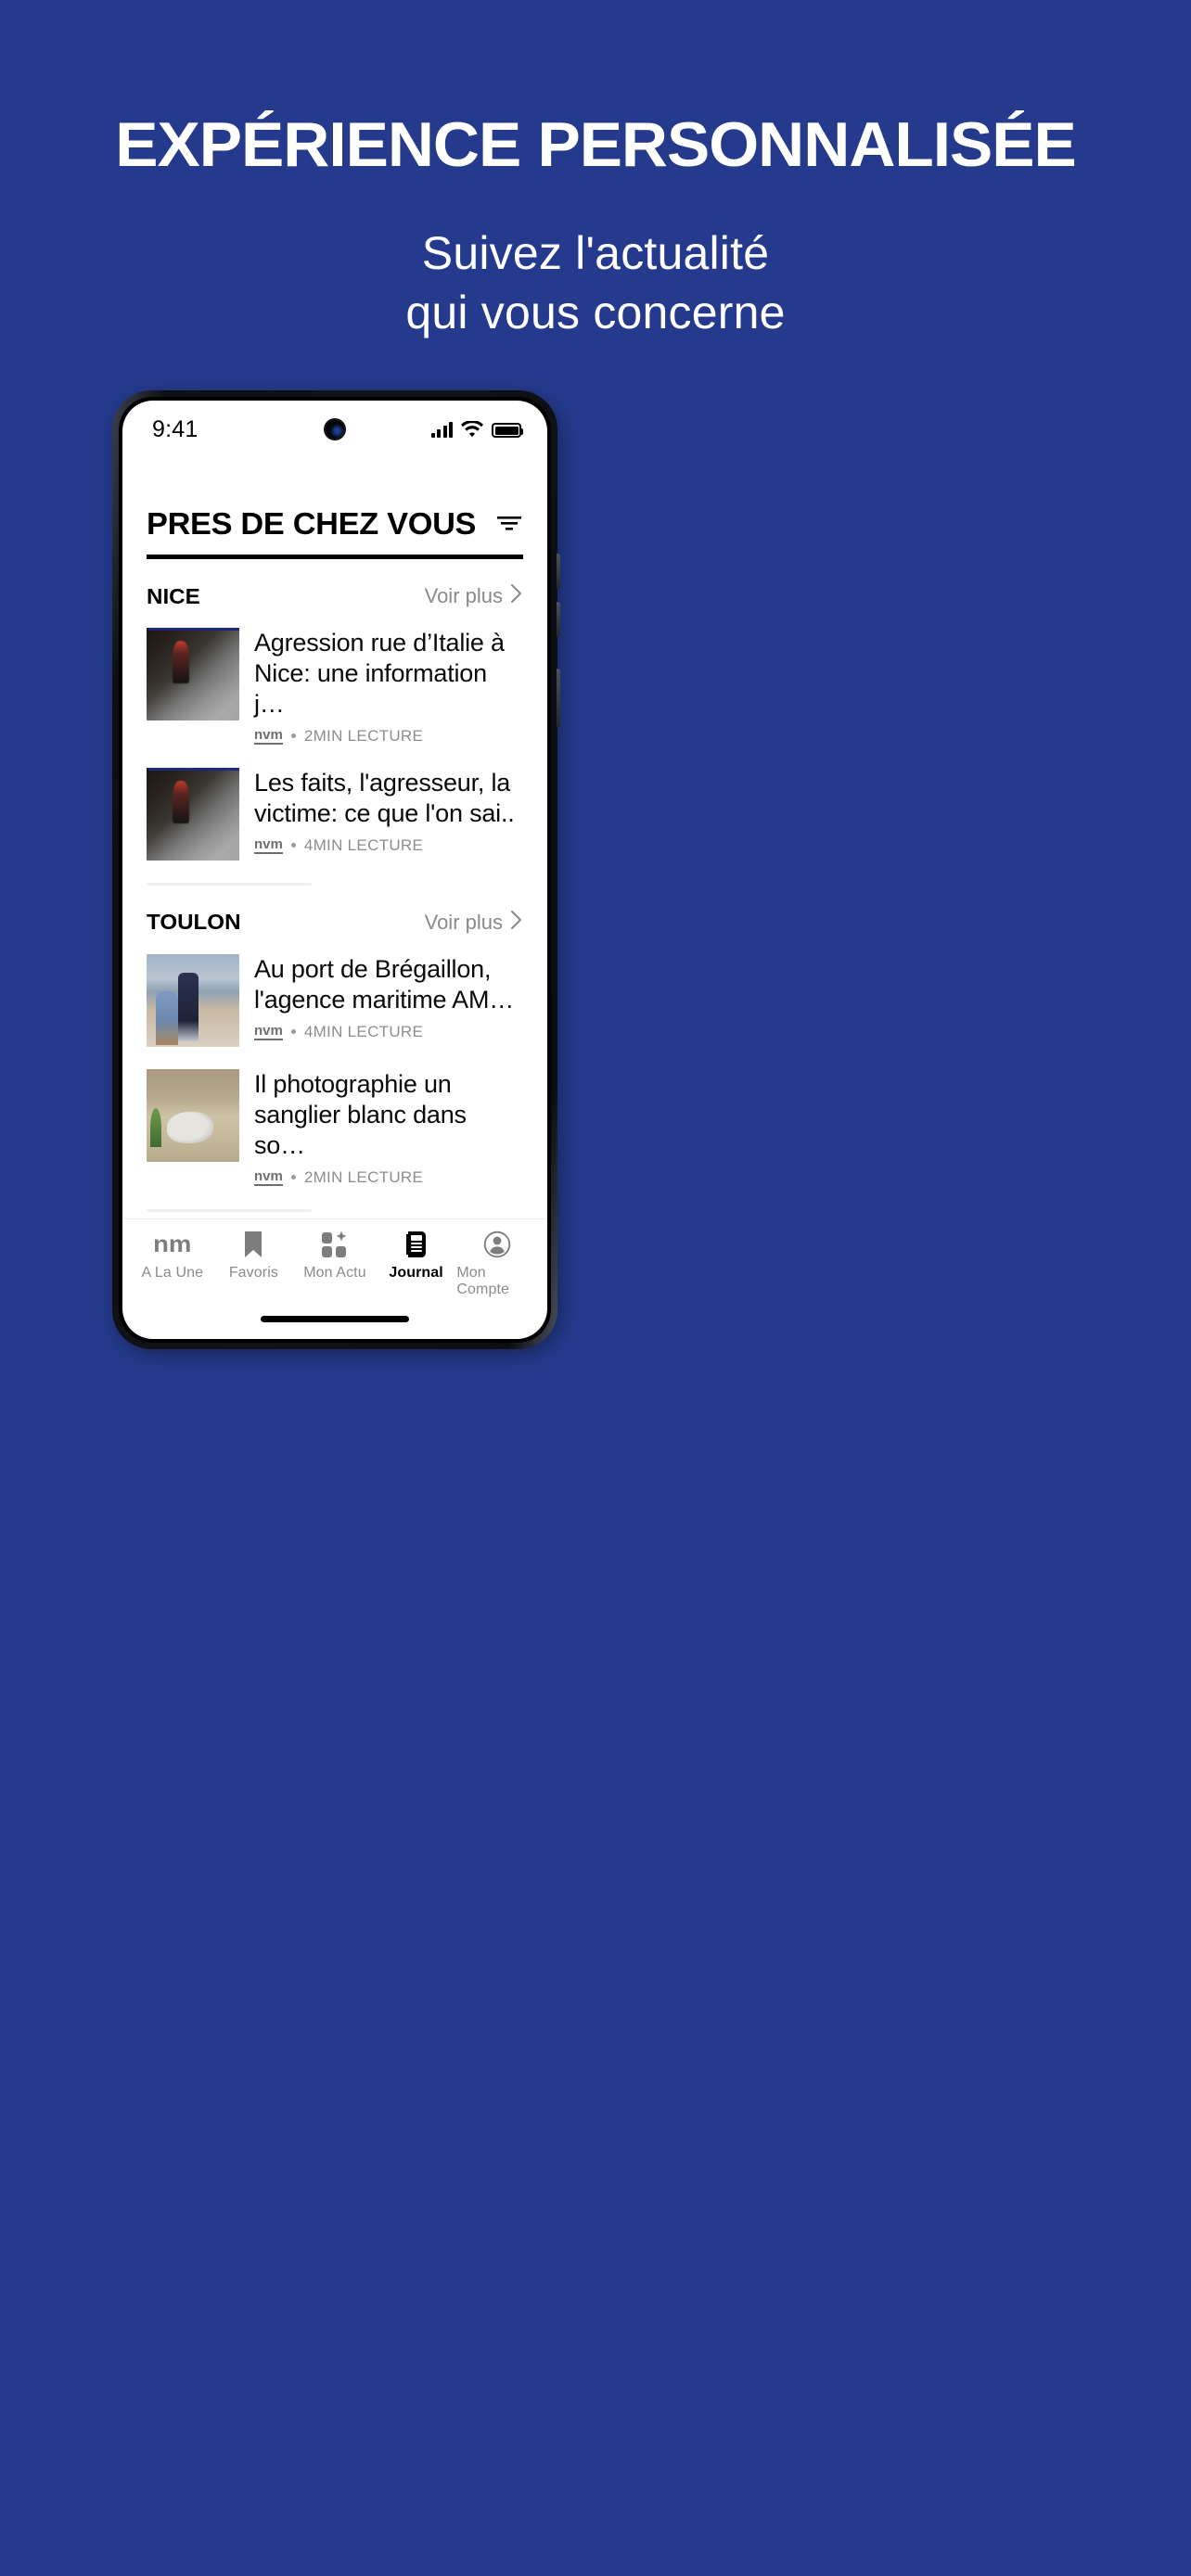 The height and width of the screenshot is (2576, 1191). What do you see at coordinates (334, 1318) in the screenshot?
I see `home-indicator` at bounding box center [334, 1318].